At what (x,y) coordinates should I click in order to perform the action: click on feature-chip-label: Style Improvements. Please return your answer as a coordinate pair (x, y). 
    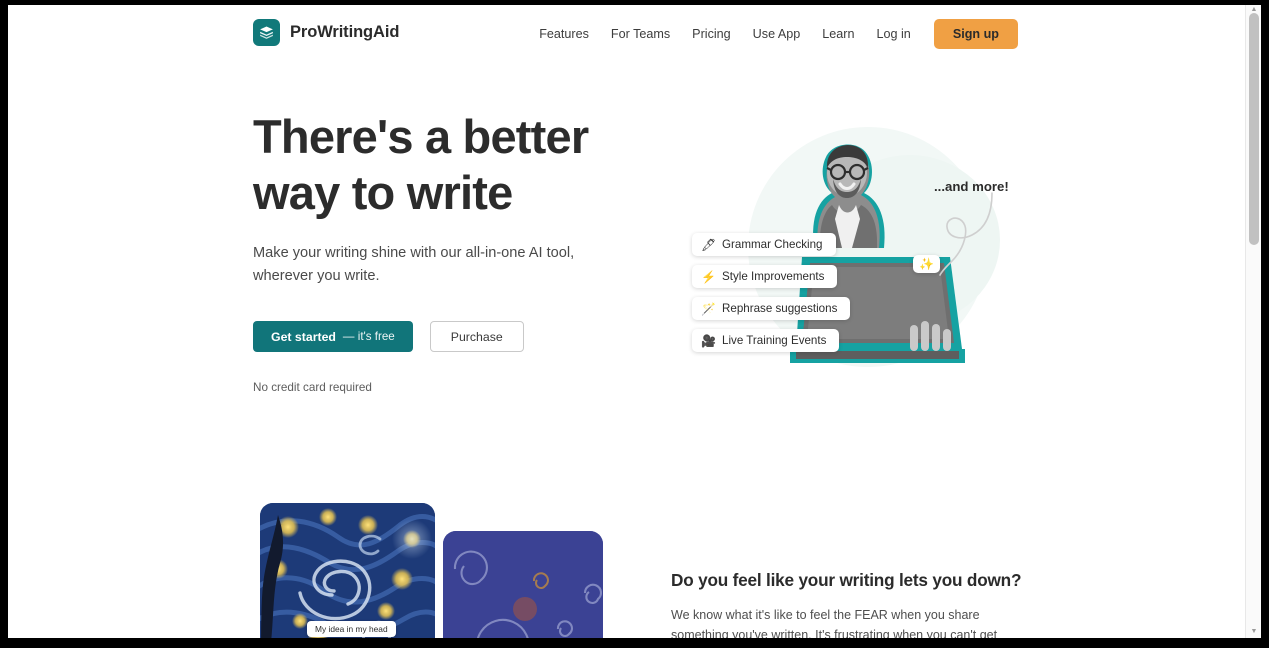
    Looking at the image, I should click on (773, 276).